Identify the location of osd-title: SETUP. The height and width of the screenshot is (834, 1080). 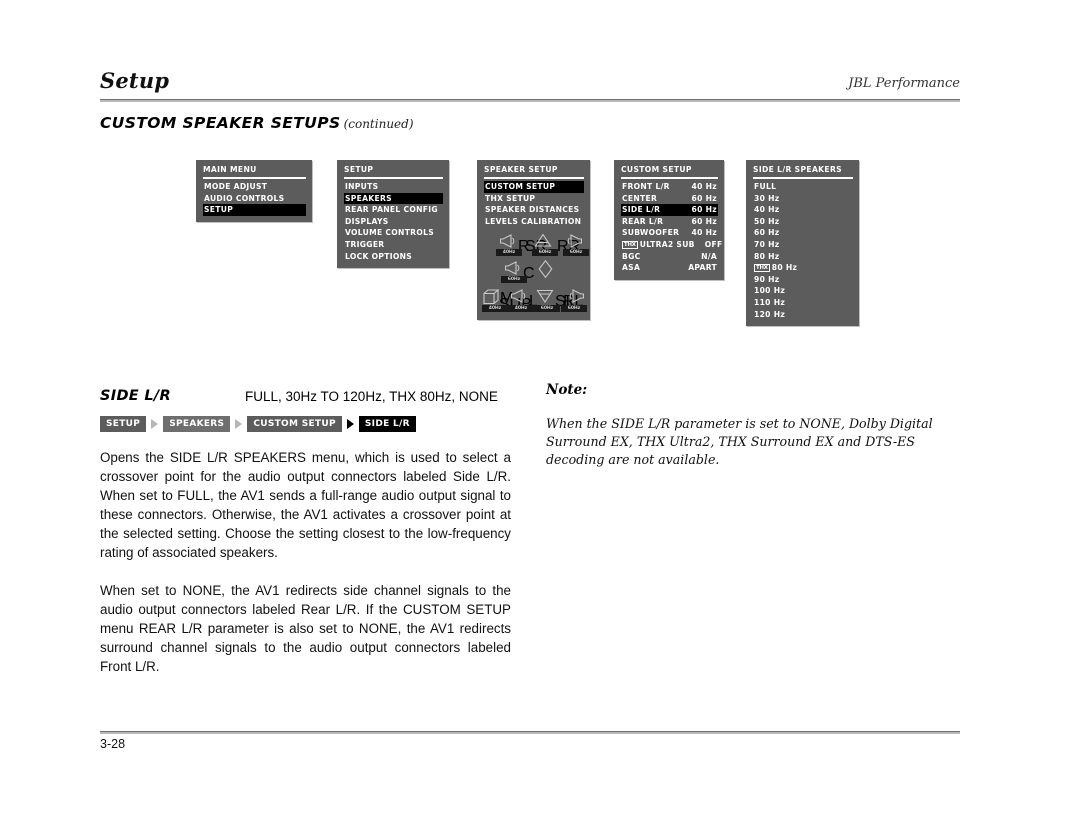
(359, 169).